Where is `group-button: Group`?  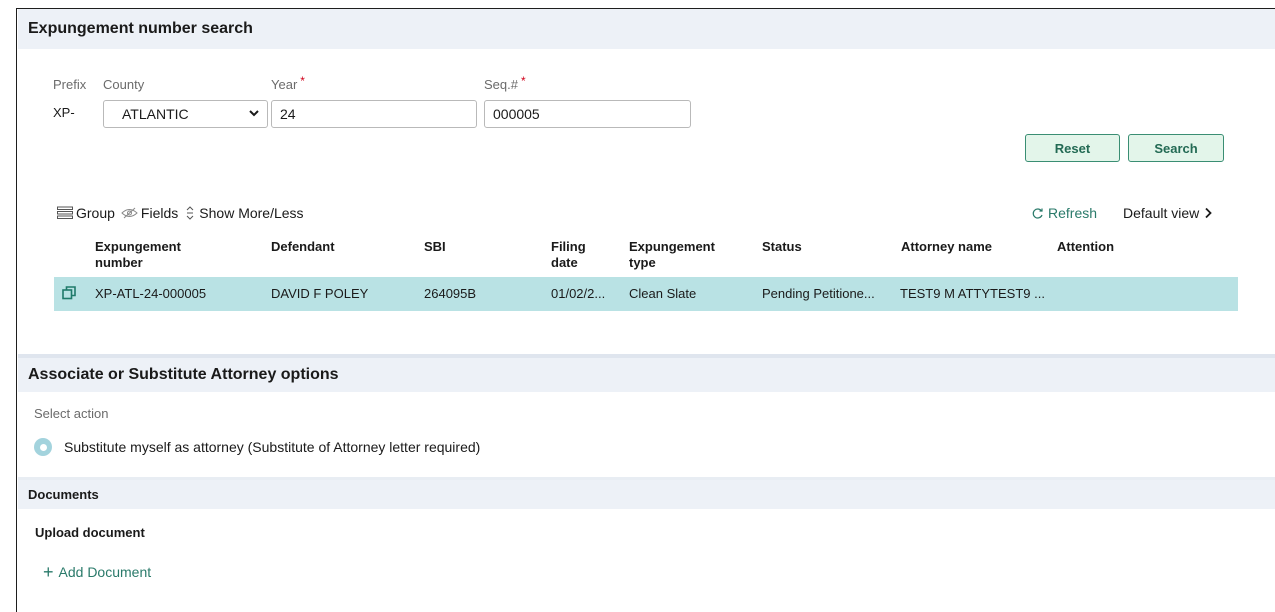
group-button: Group is located at coordinates (86, 213).